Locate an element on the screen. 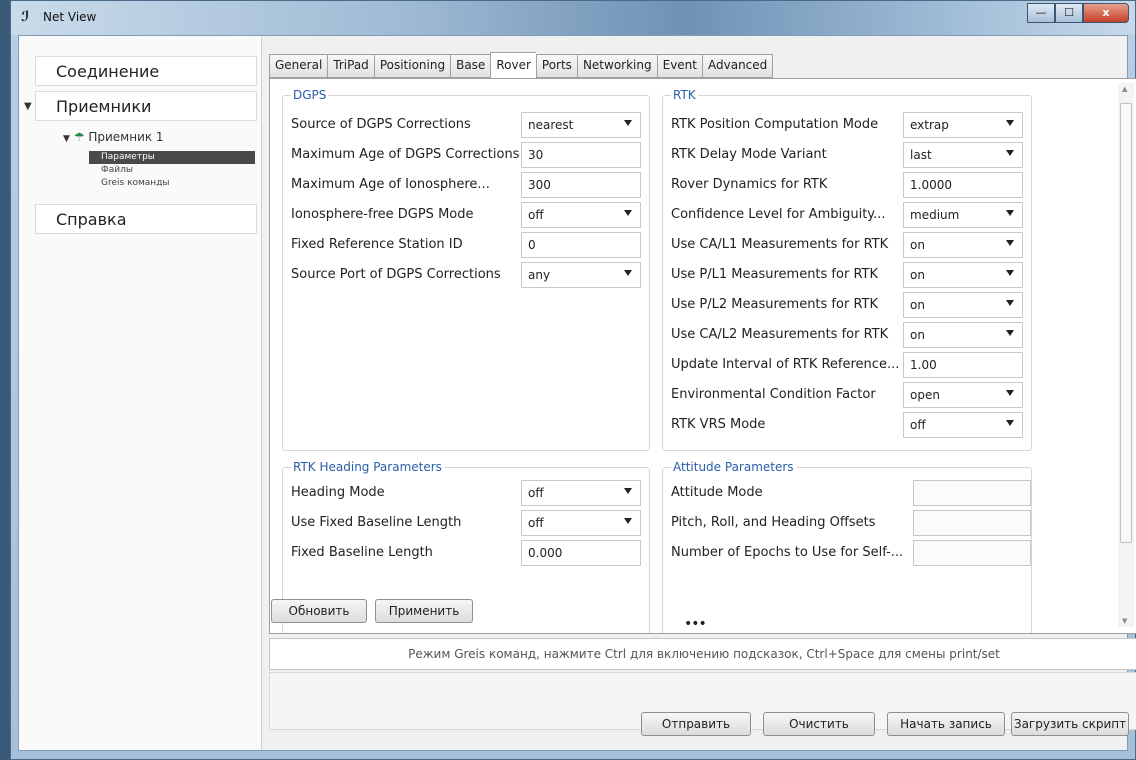 The height and width of the screenshot is (760, 1136). tab-rover: Rover is located at coordinates (513, 65).